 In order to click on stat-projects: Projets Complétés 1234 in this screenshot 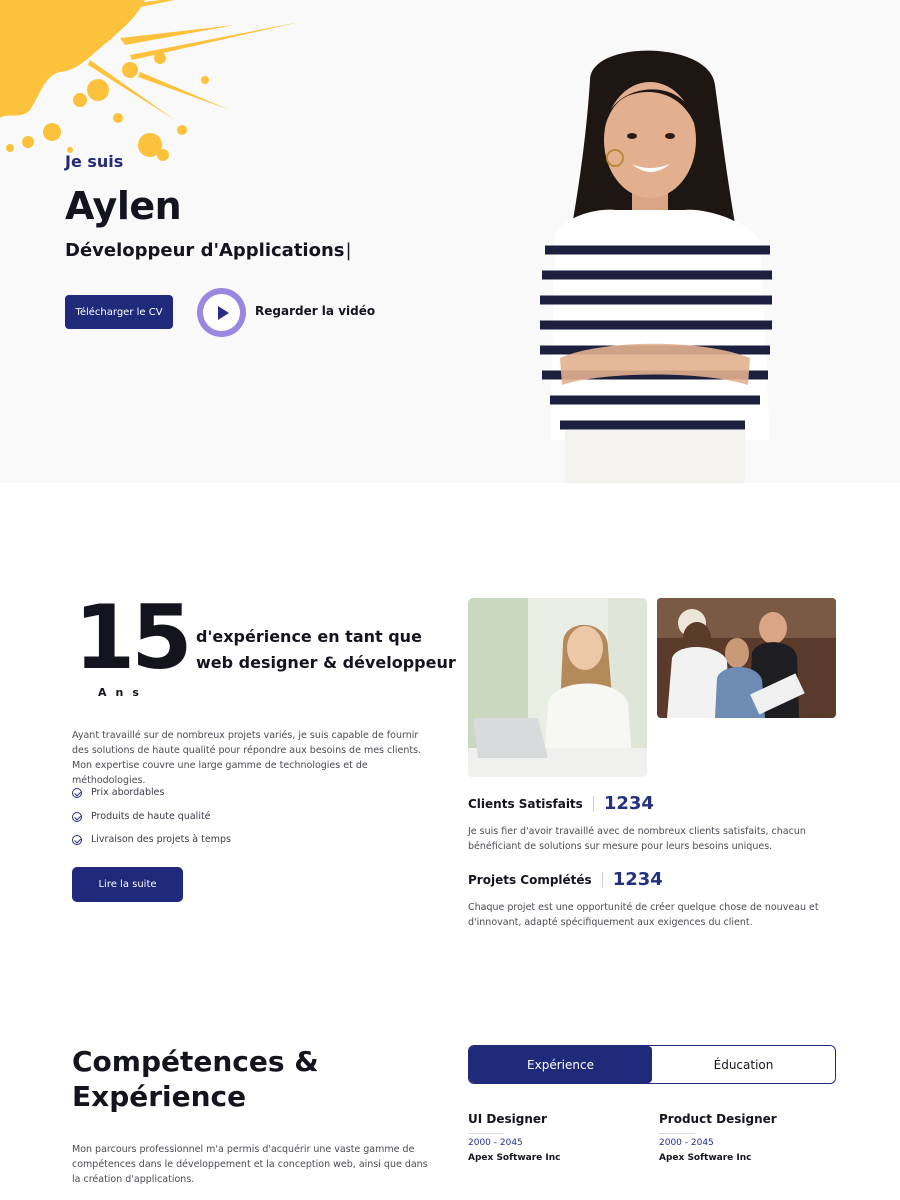, I will do `click(565, 879)`.